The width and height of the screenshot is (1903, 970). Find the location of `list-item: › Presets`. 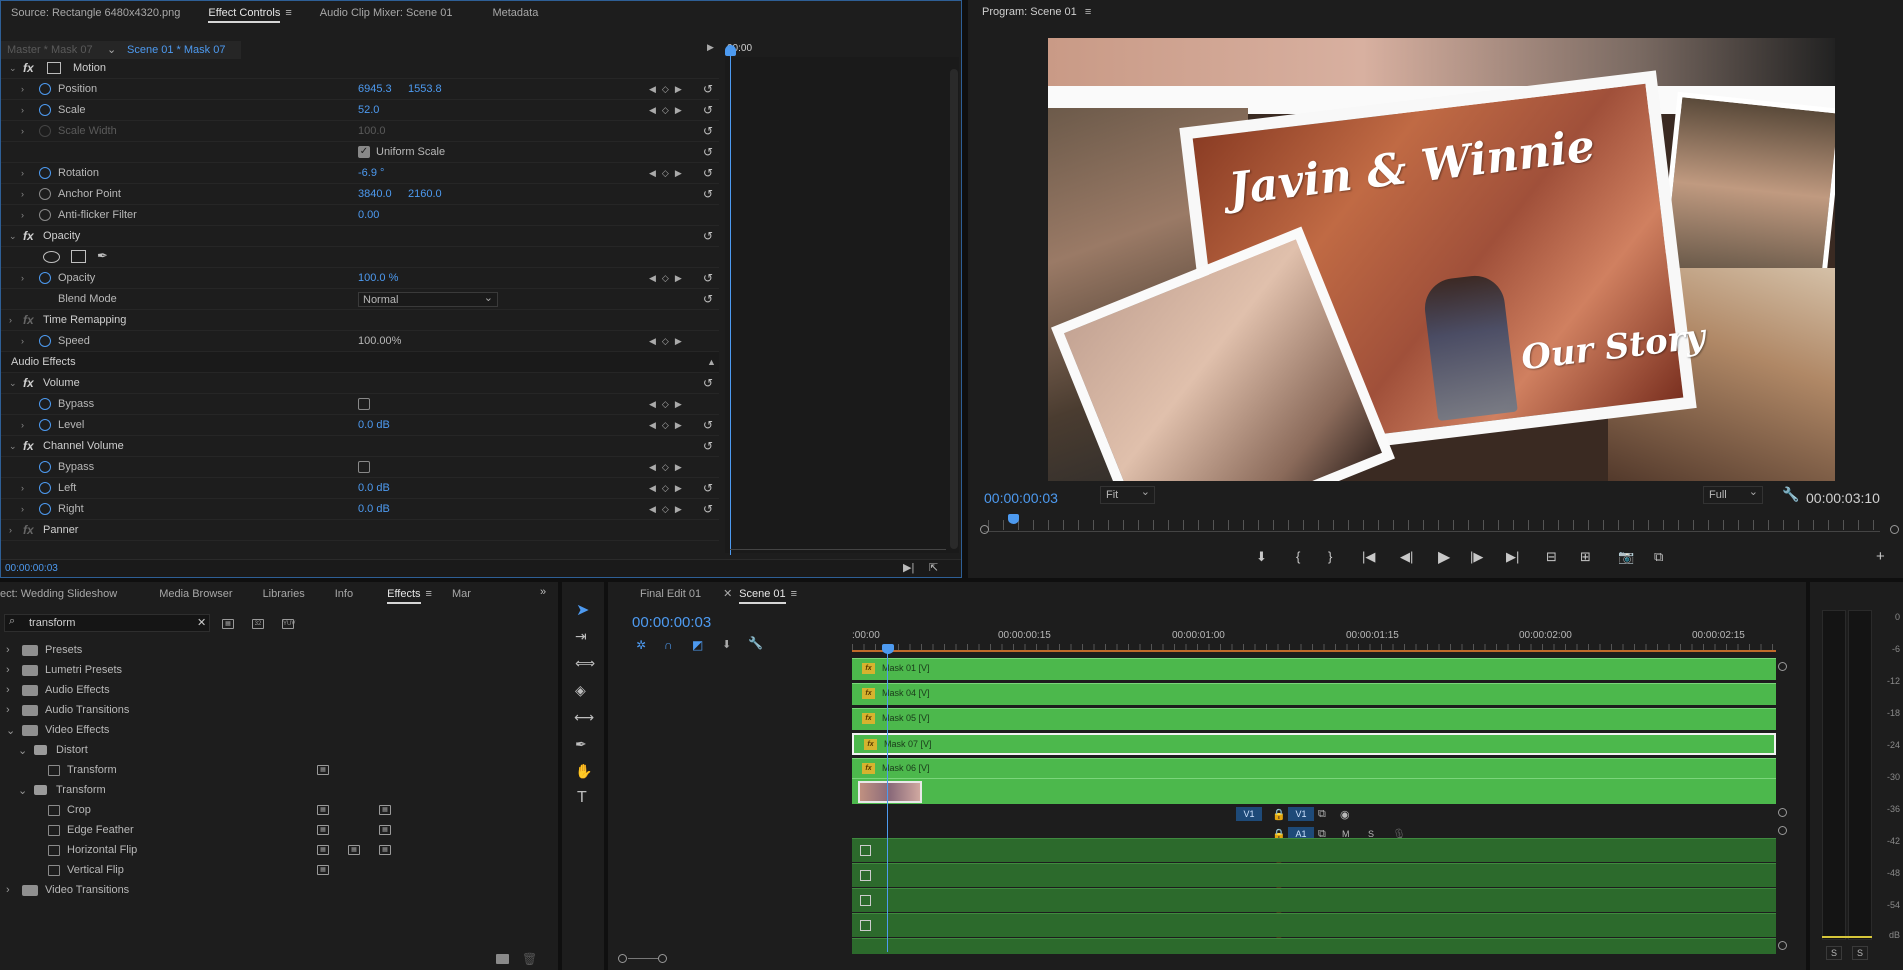

list-item: › Presets is located at coordinates (277, 650).